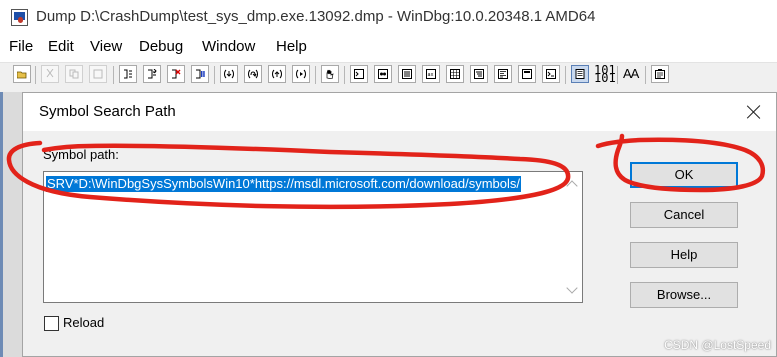 This screenshot has height=357, width=777. Describe the element at coordinates (22, 74) in the screenshot. I see `open-icon` at that location.